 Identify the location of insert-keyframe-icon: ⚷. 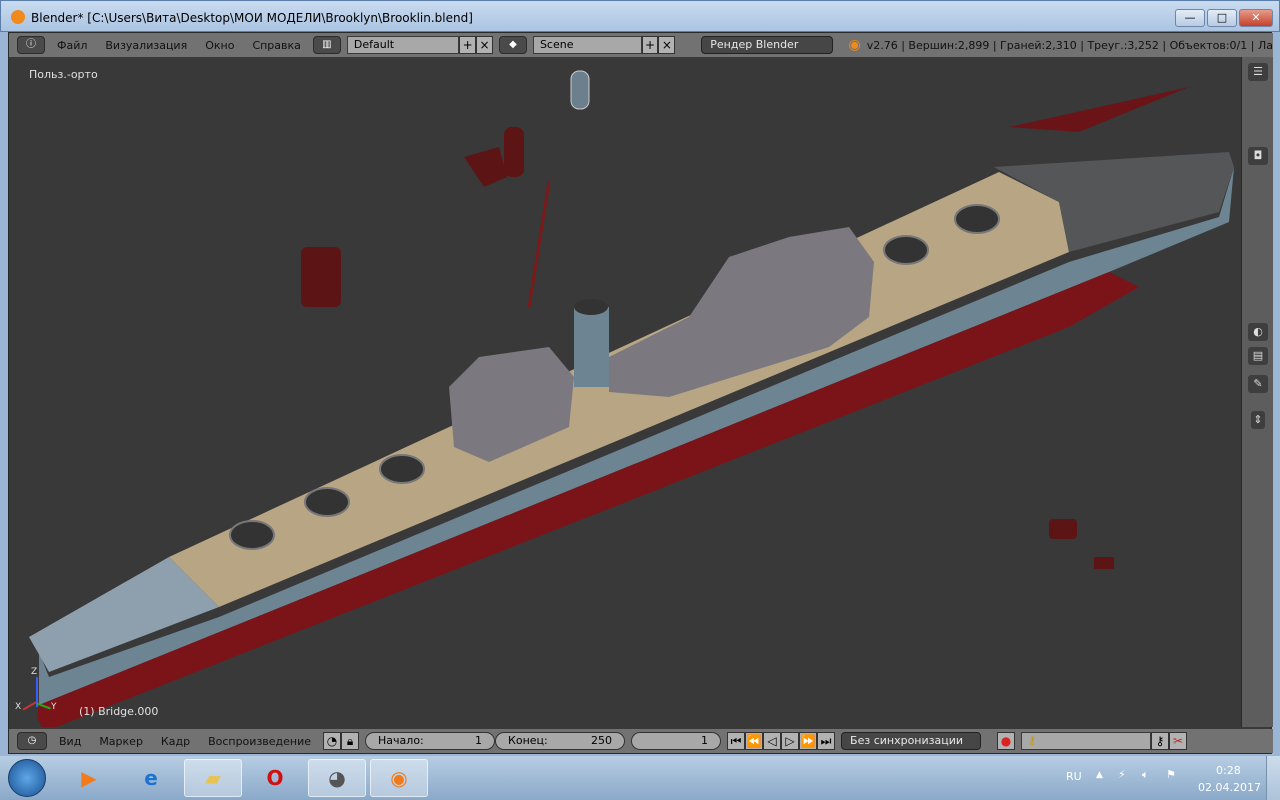
(1160, 741).